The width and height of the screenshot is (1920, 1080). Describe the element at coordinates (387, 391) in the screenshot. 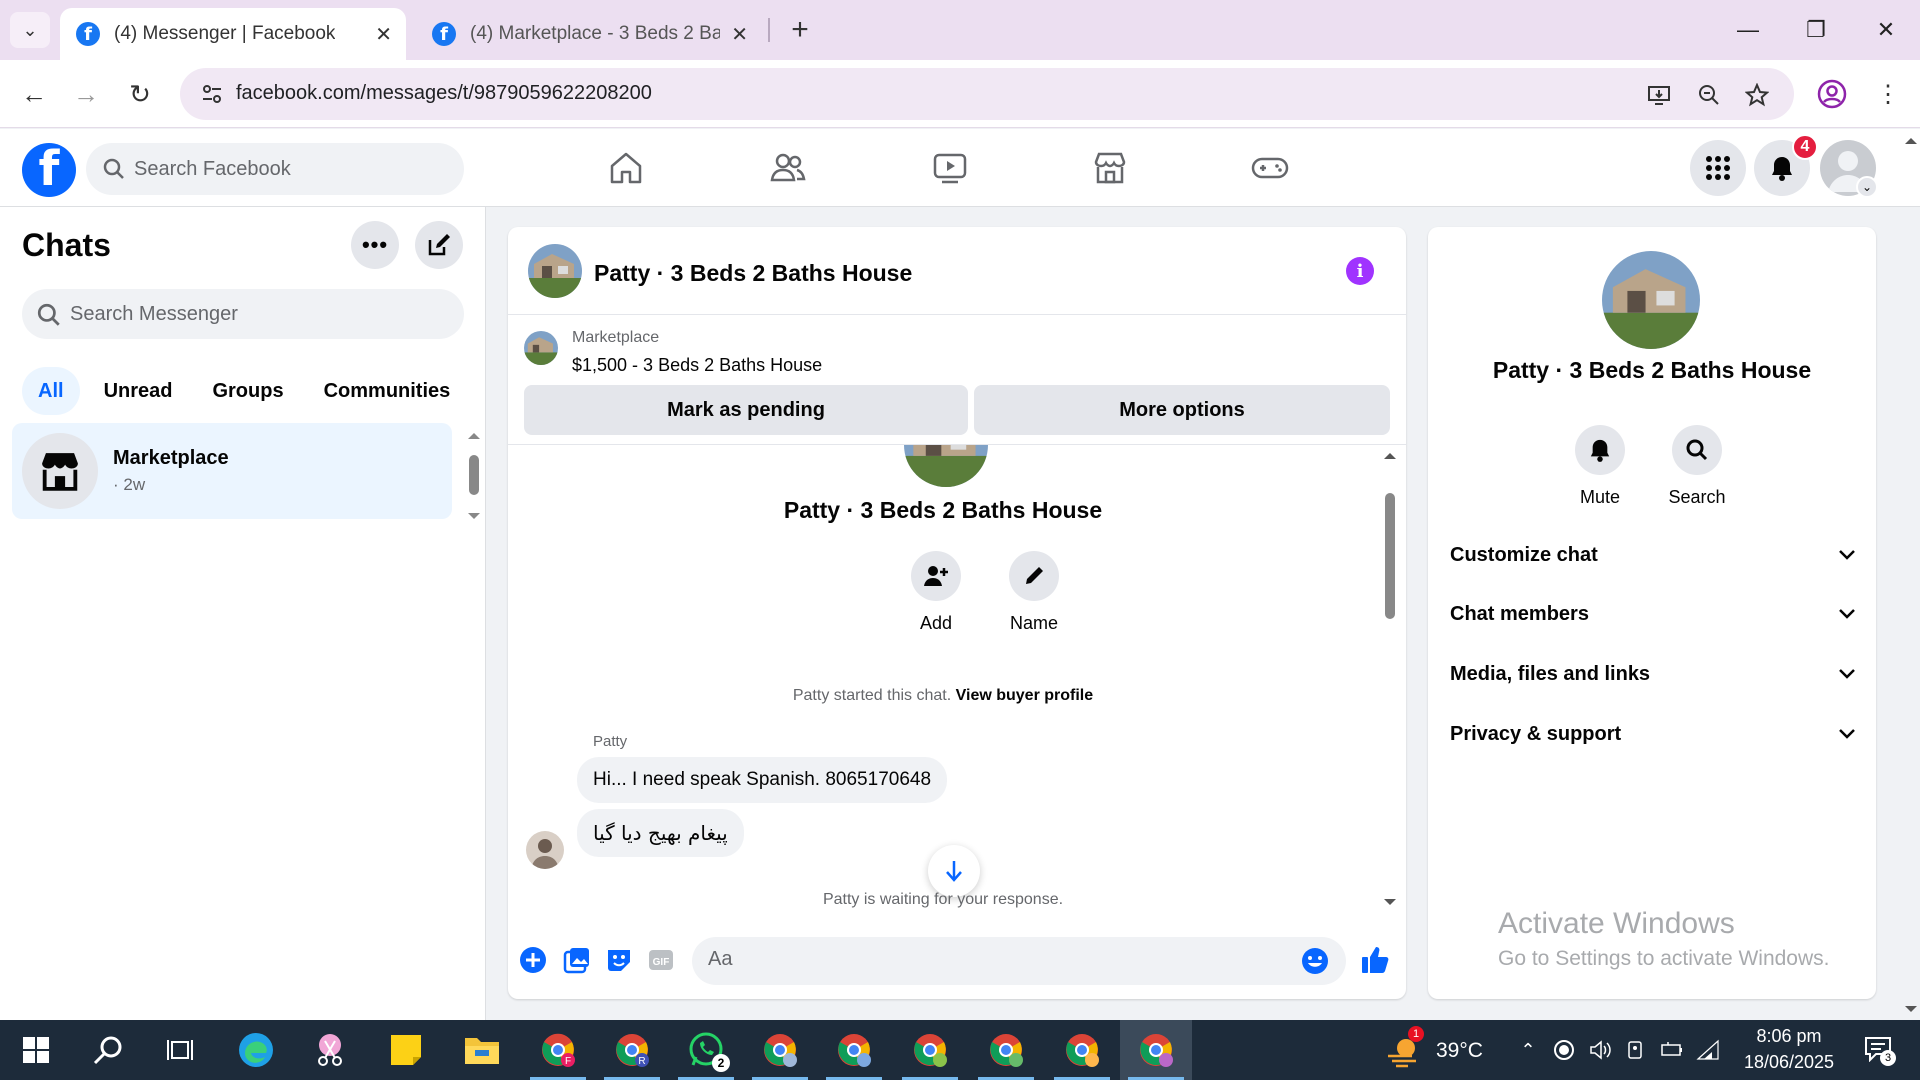

I see `filter-communities: Communities` at that location.